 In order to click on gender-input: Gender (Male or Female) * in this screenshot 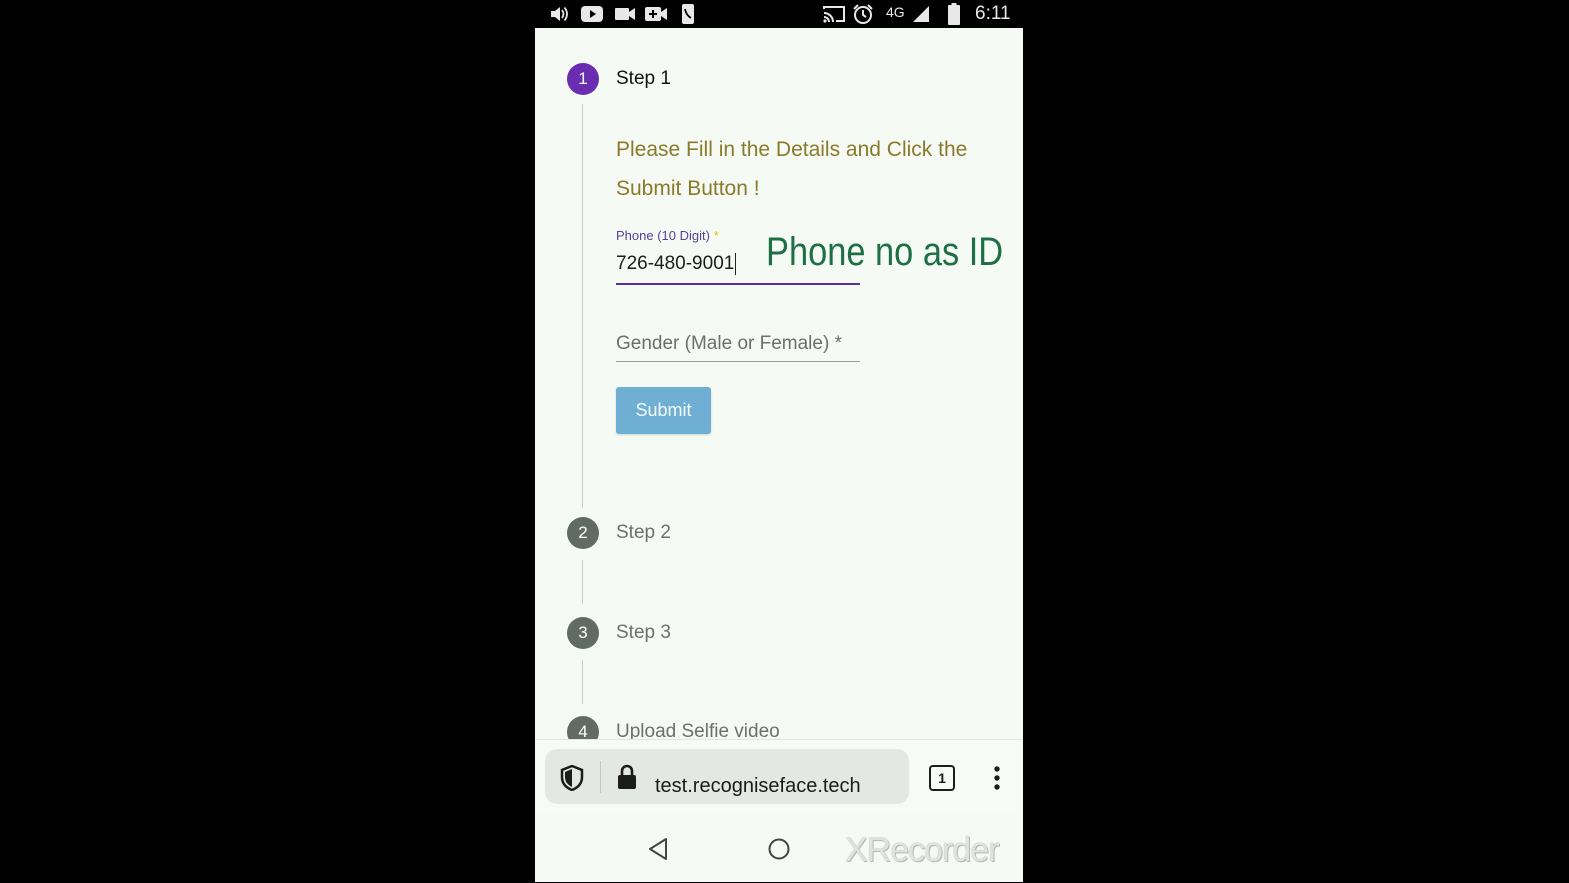, I will do `click(729, 344)`.